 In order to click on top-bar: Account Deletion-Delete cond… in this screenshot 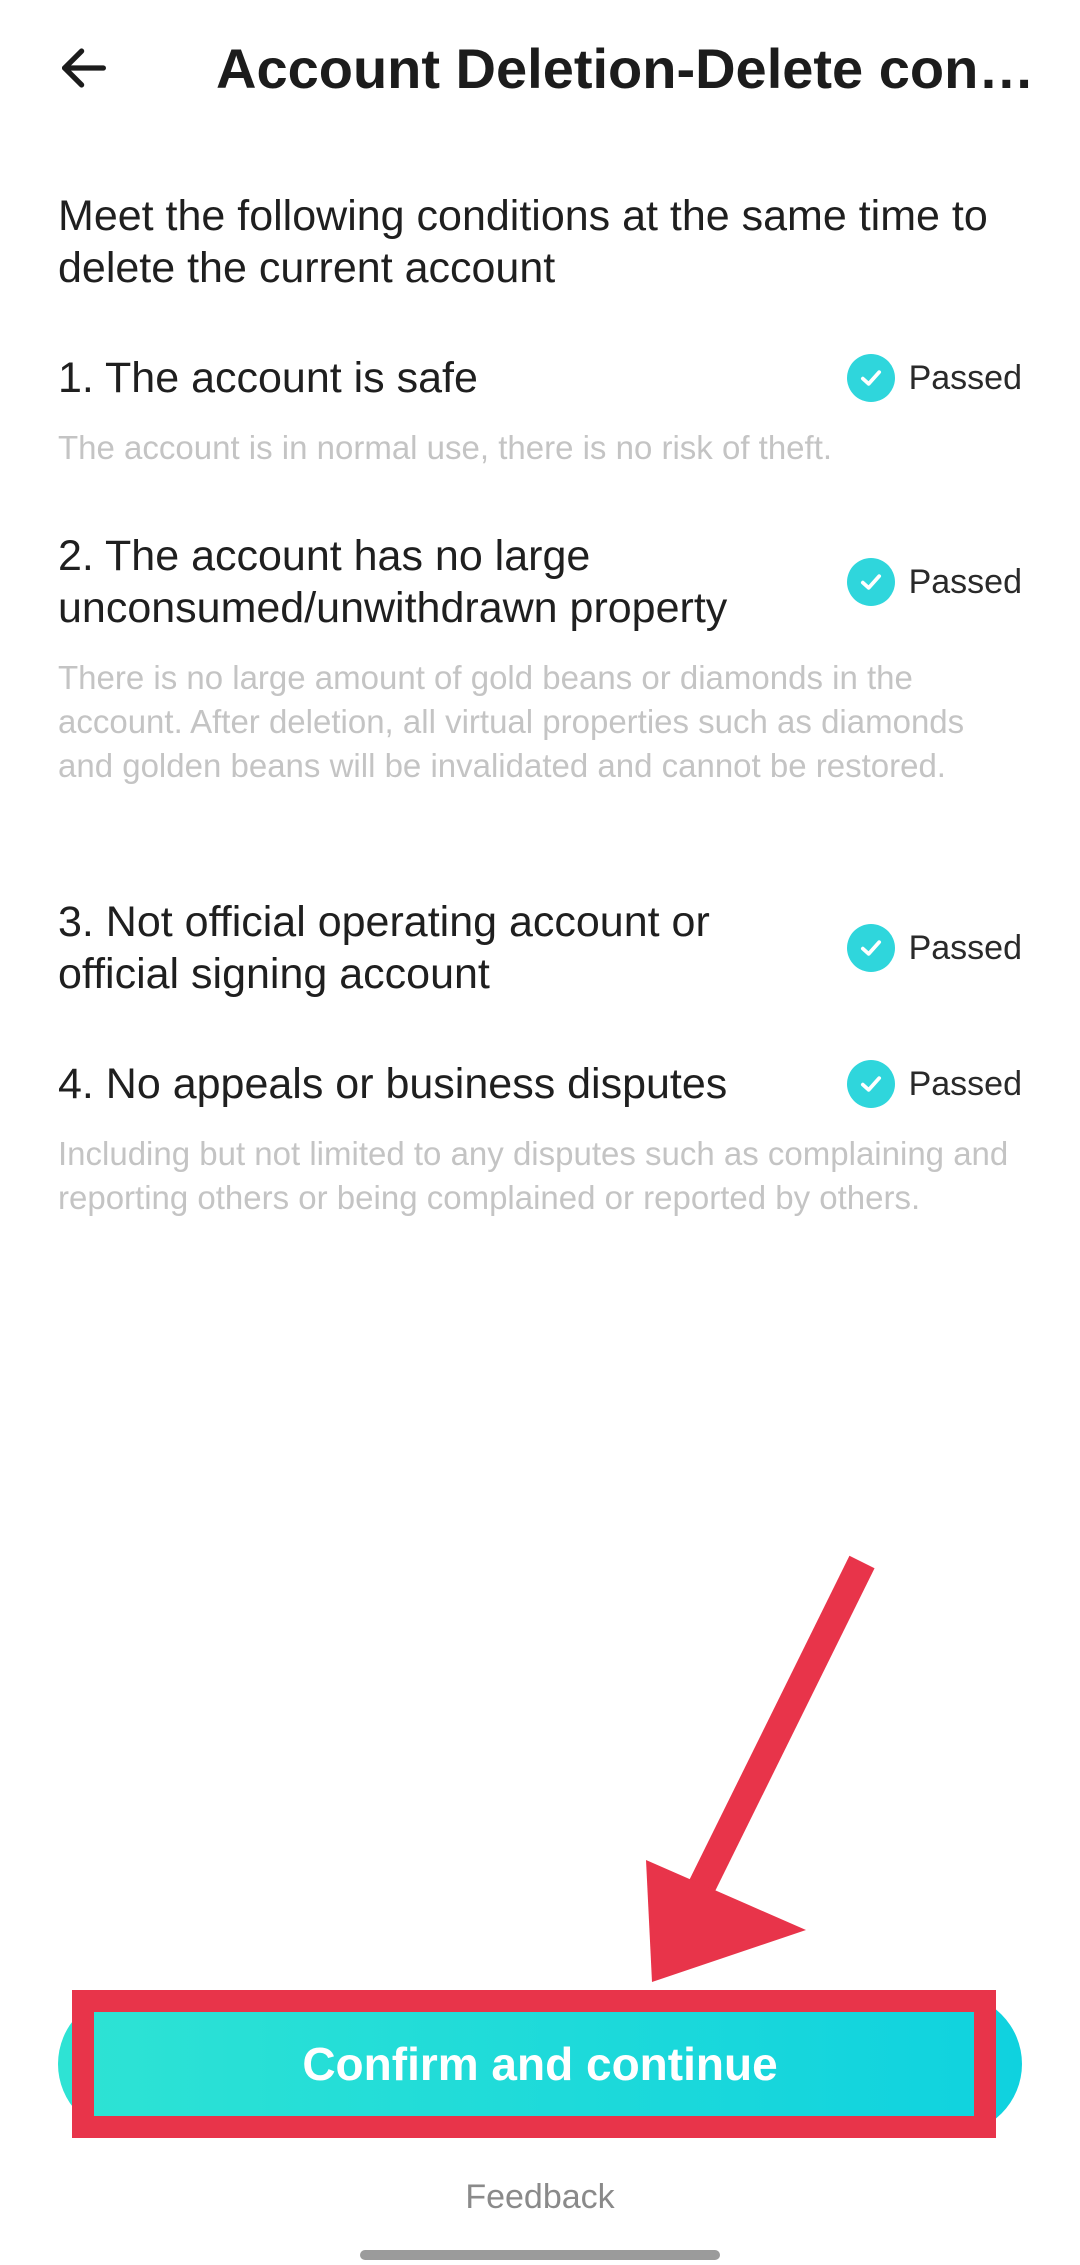, I will do `click(540, 70)`.